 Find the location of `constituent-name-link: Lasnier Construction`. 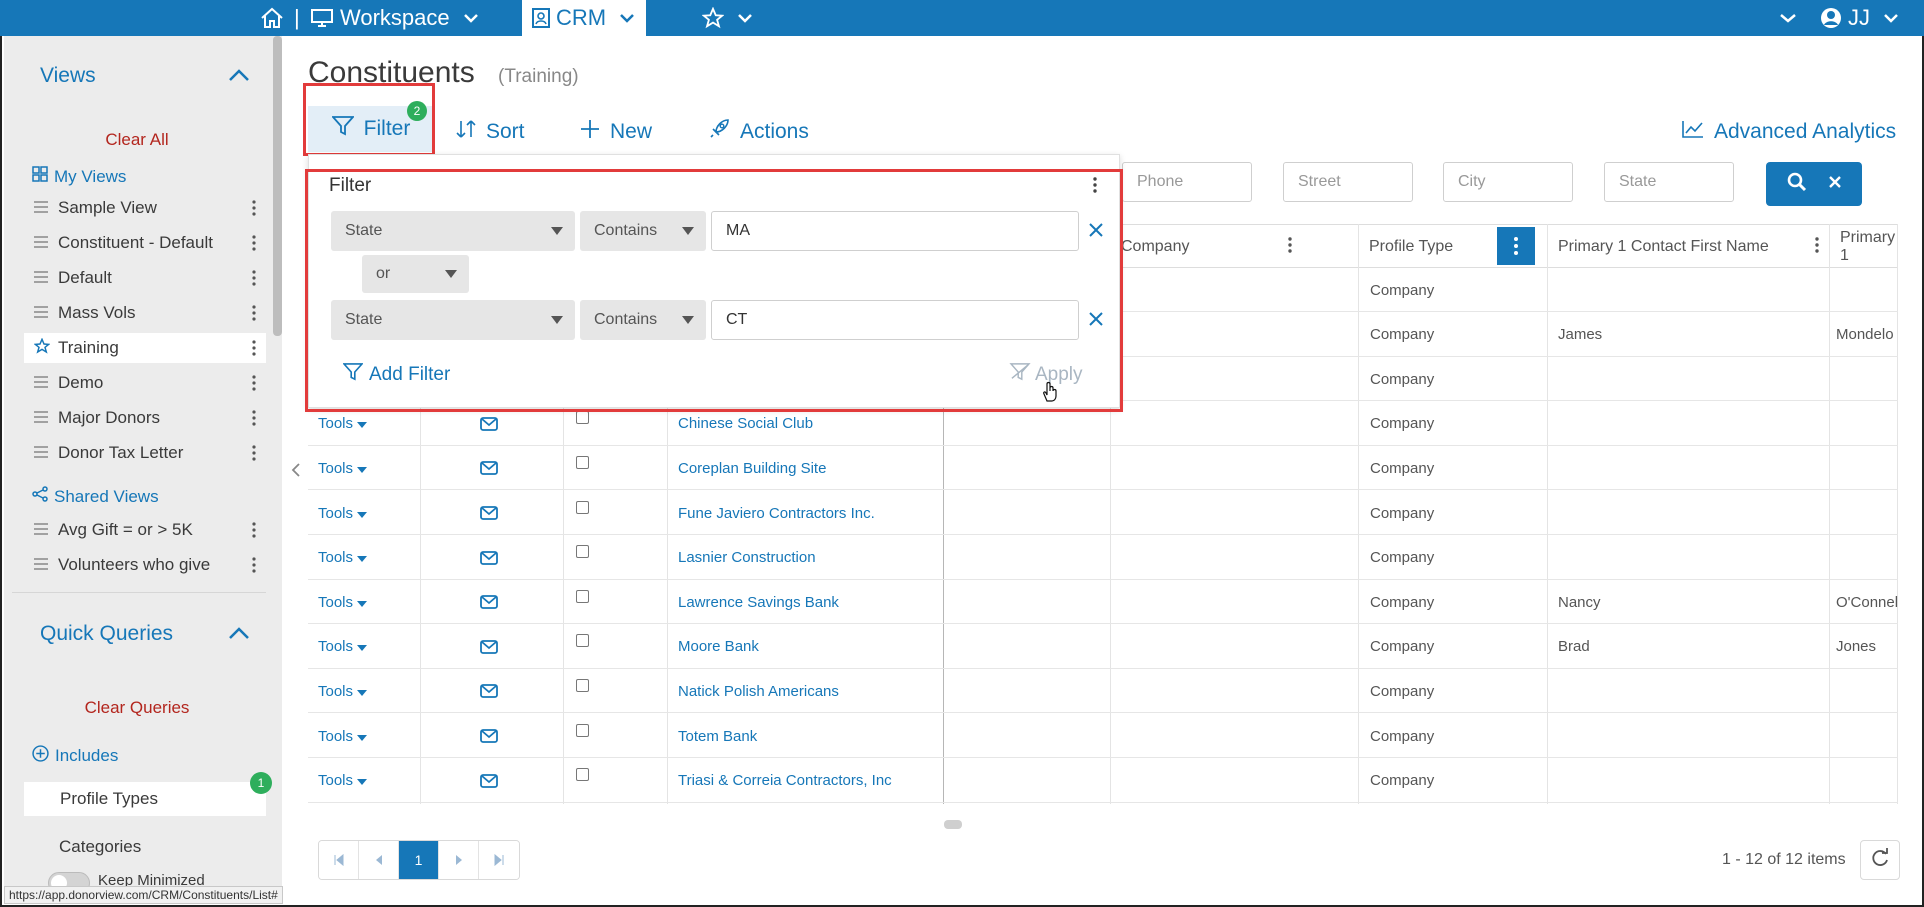

constituent-name-link: Lasnier Construction is located at coordinates (747, 558).